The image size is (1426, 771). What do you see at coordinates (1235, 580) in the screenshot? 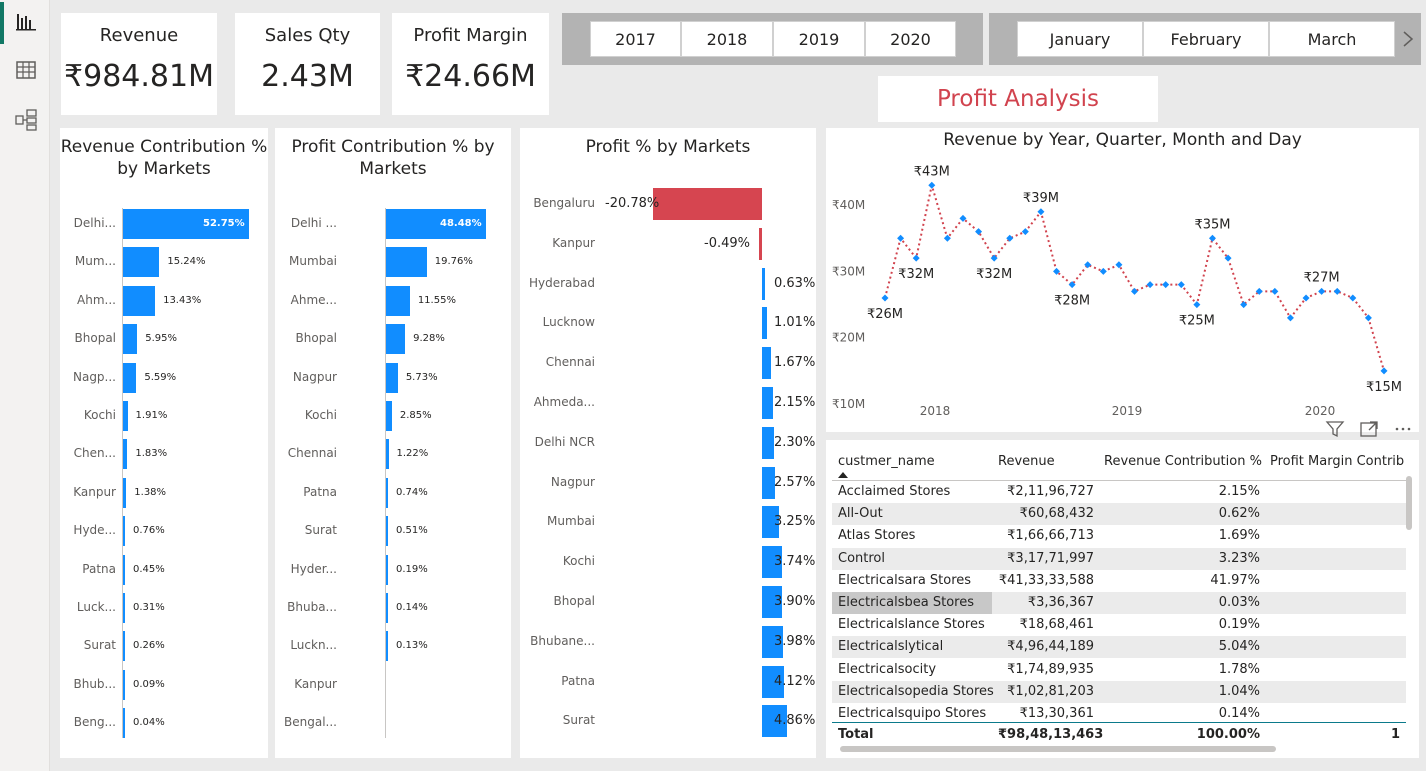
I see `cell-revenue-contribution: 41.97%` at bounding box center [1235, 580].